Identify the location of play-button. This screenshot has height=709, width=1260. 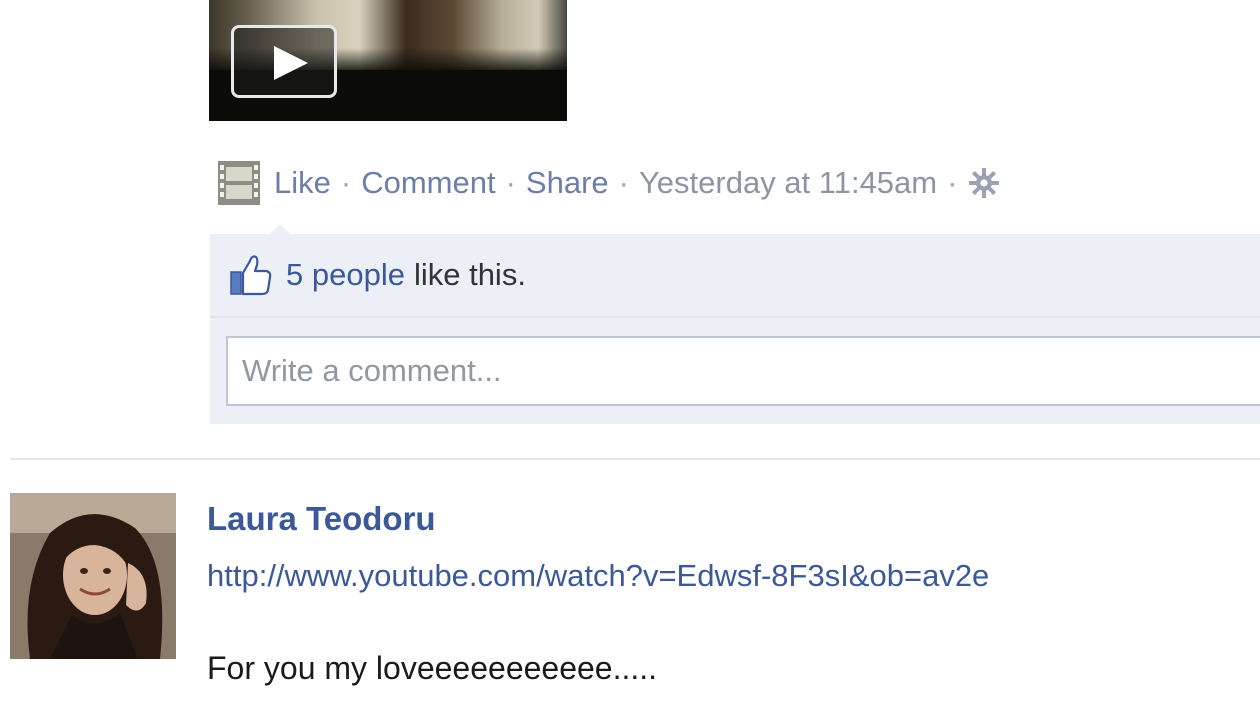
(284, 61).